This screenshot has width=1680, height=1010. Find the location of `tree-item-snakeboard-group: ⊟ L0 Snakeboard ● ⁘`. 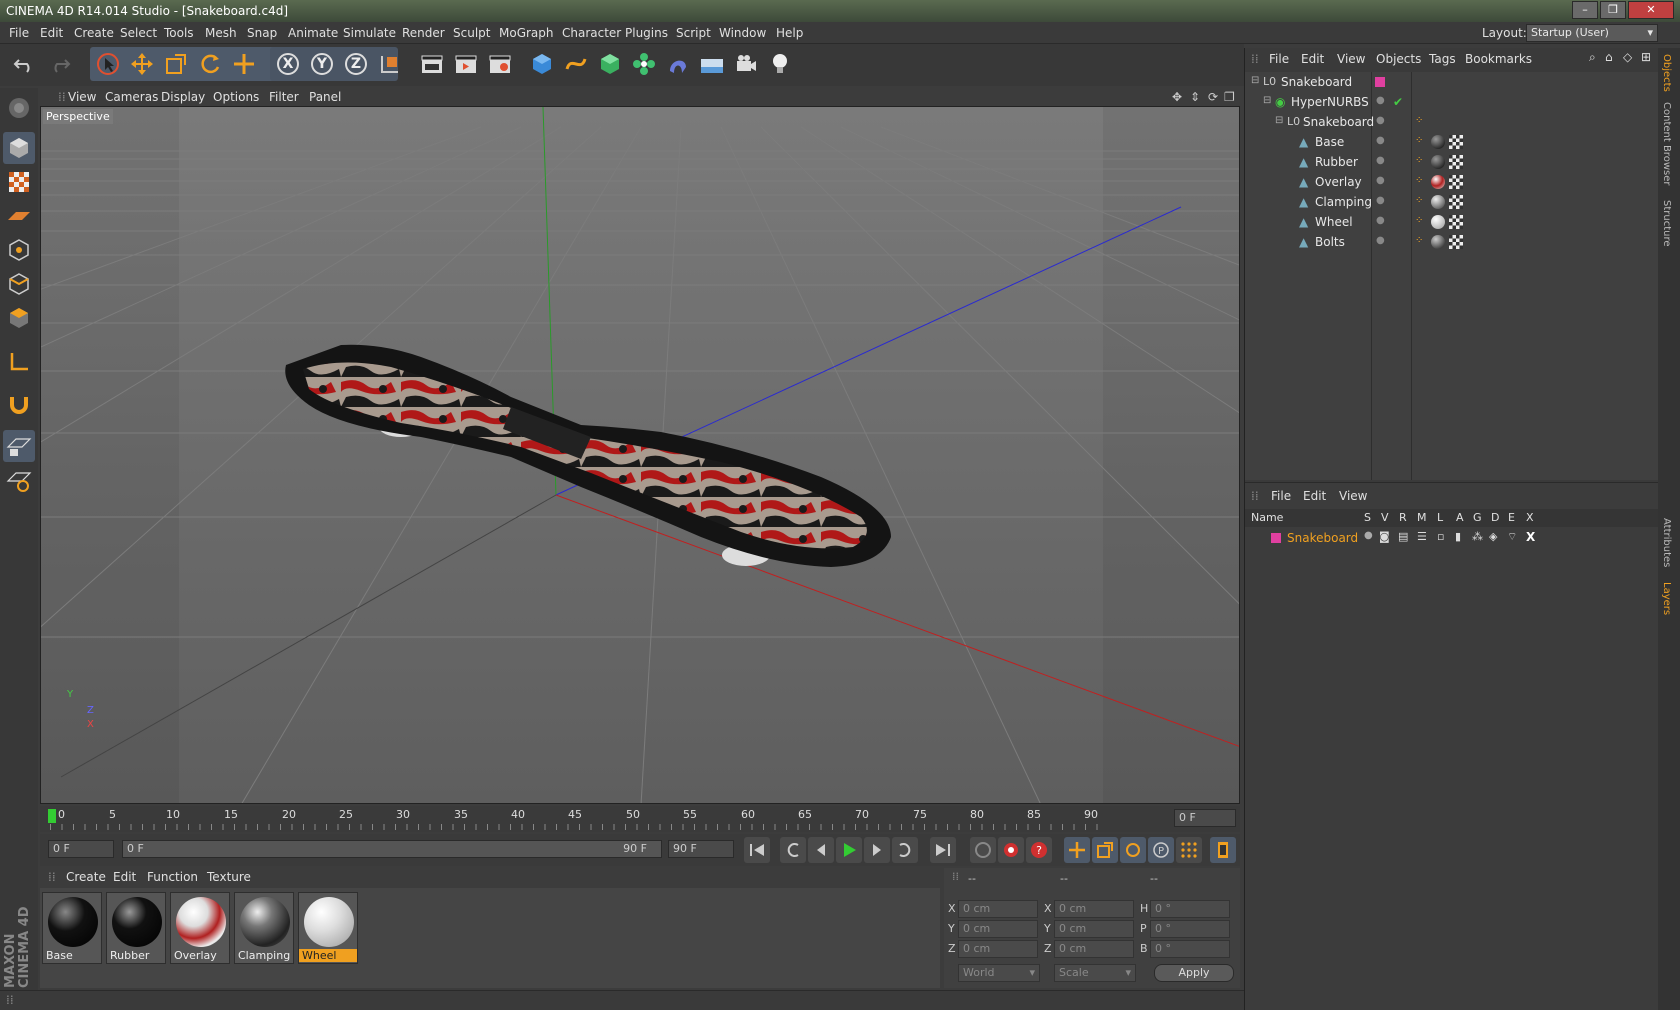

tree-item-snakeboard-group: ⊟ L0 Snakeboard ● ⁘ is located at coordinates (1452, 122).